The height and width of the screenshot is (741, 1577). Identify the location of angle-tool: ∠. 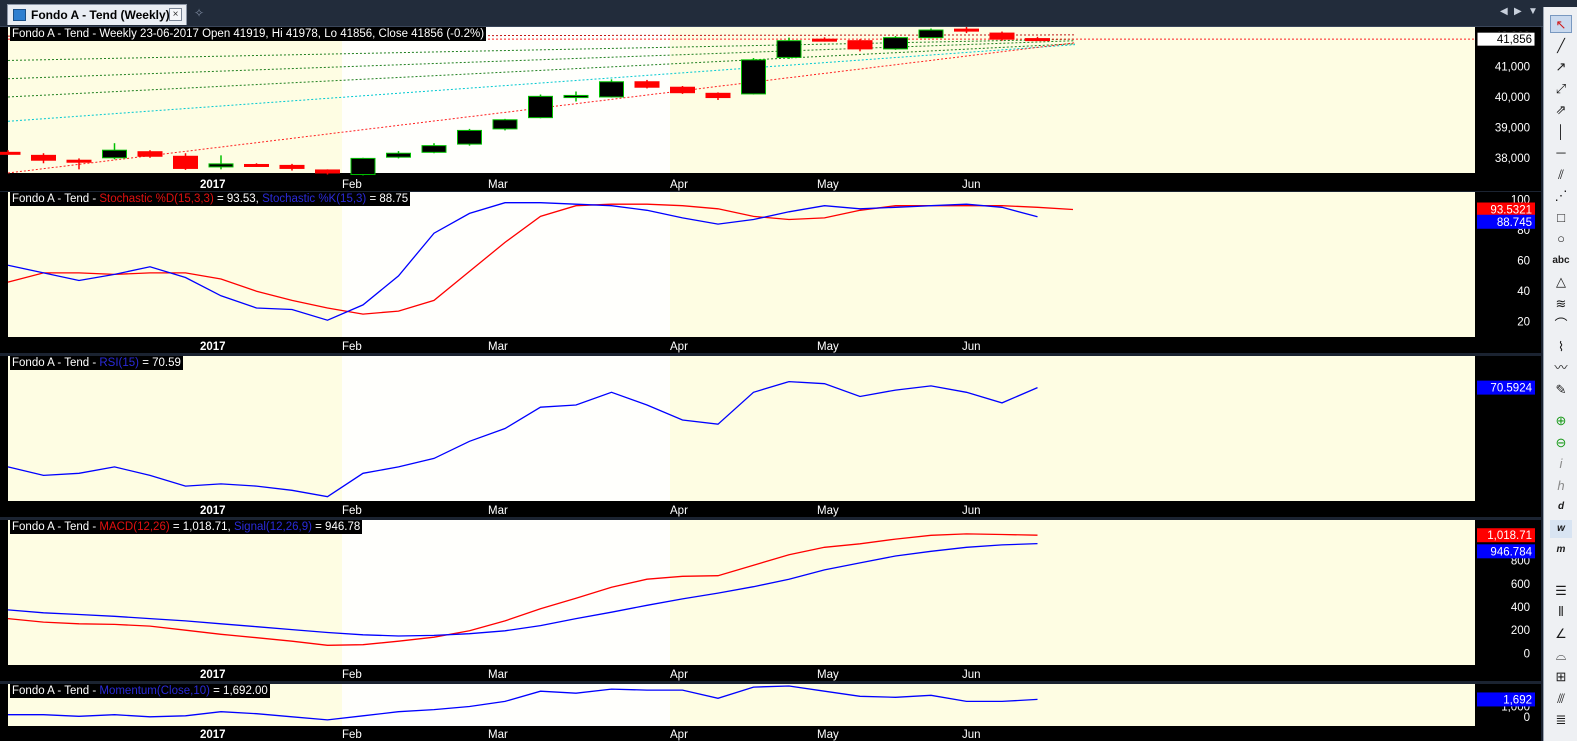
(1561, 634).